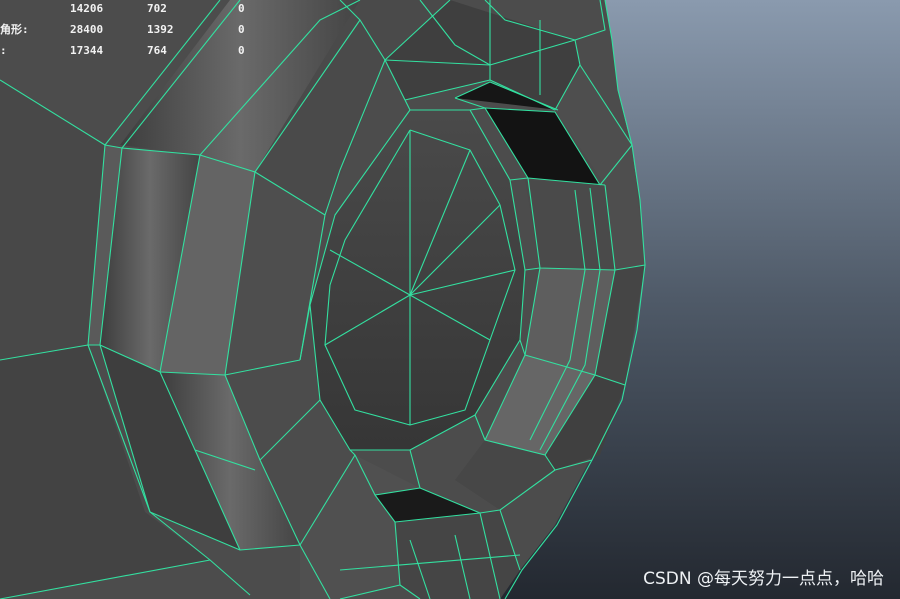 The image size is (900, 599). I want to click on hud-value: 702, so click(157, 8).